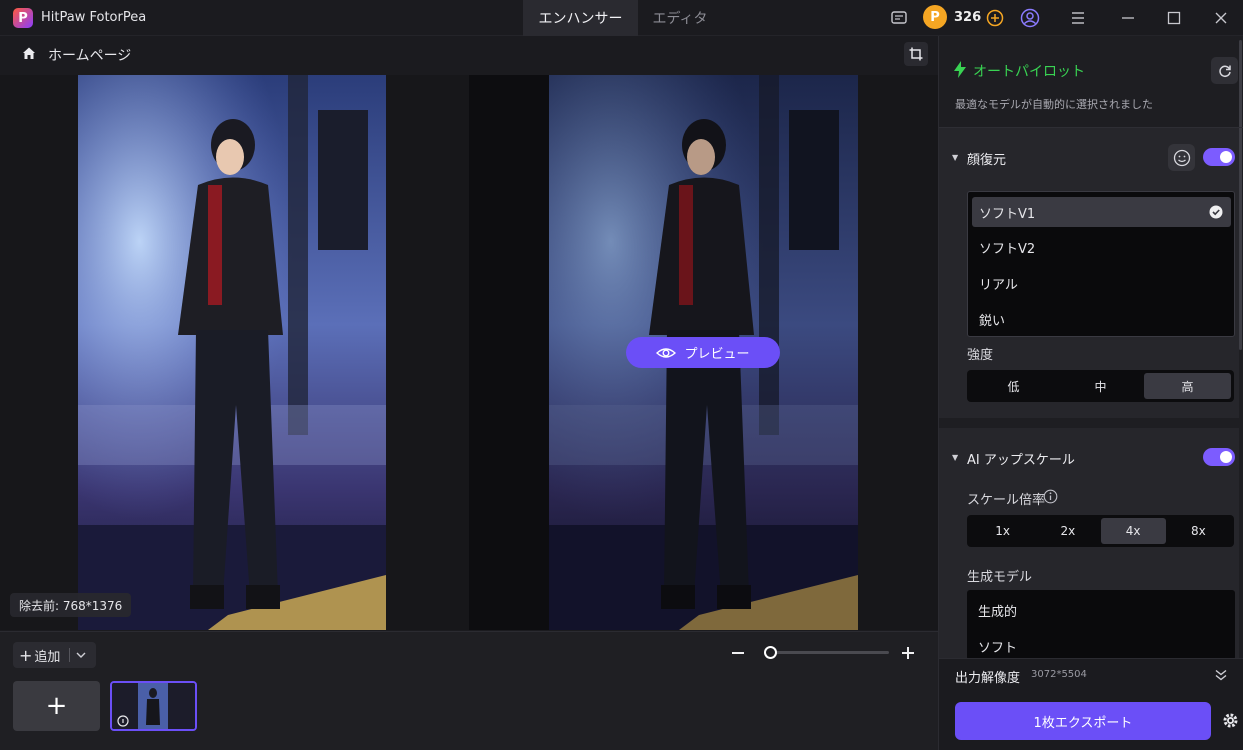 This screenshot has width=1243, height=750. Describe the element at coordinates (580, 18) in the screenshot. I see `tab-enhancer: エンハンサー` at that location.